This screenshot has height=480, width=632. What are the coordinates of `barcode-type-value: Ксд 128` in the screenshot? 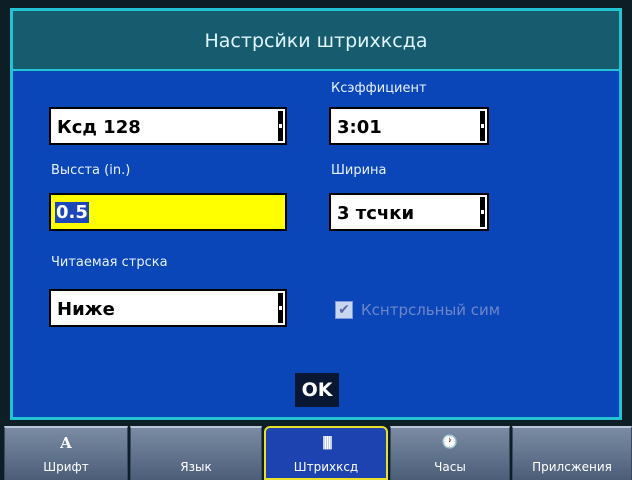 It's located at (99, 127).